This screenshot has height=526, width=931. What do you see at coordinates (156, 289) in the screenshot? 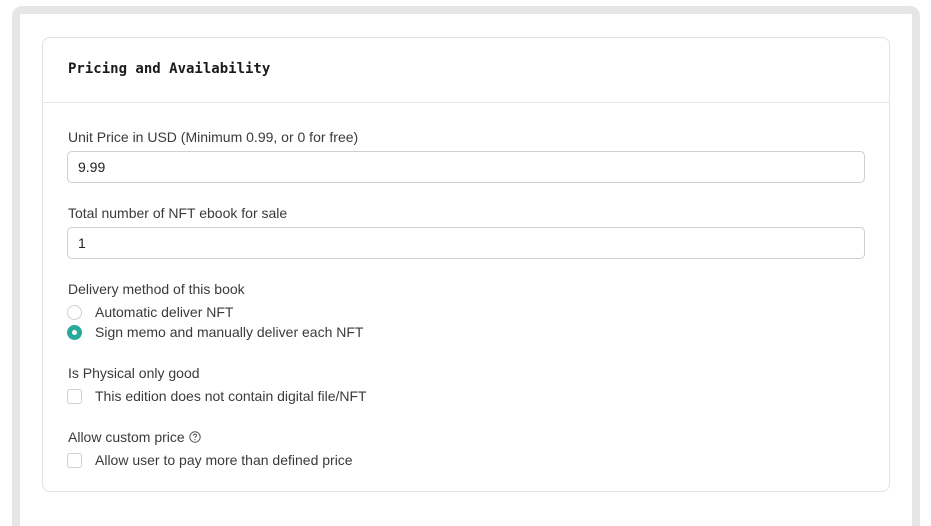
I see `delivery-method-label: Delivery method of this book` at bounding box center [156, 289].